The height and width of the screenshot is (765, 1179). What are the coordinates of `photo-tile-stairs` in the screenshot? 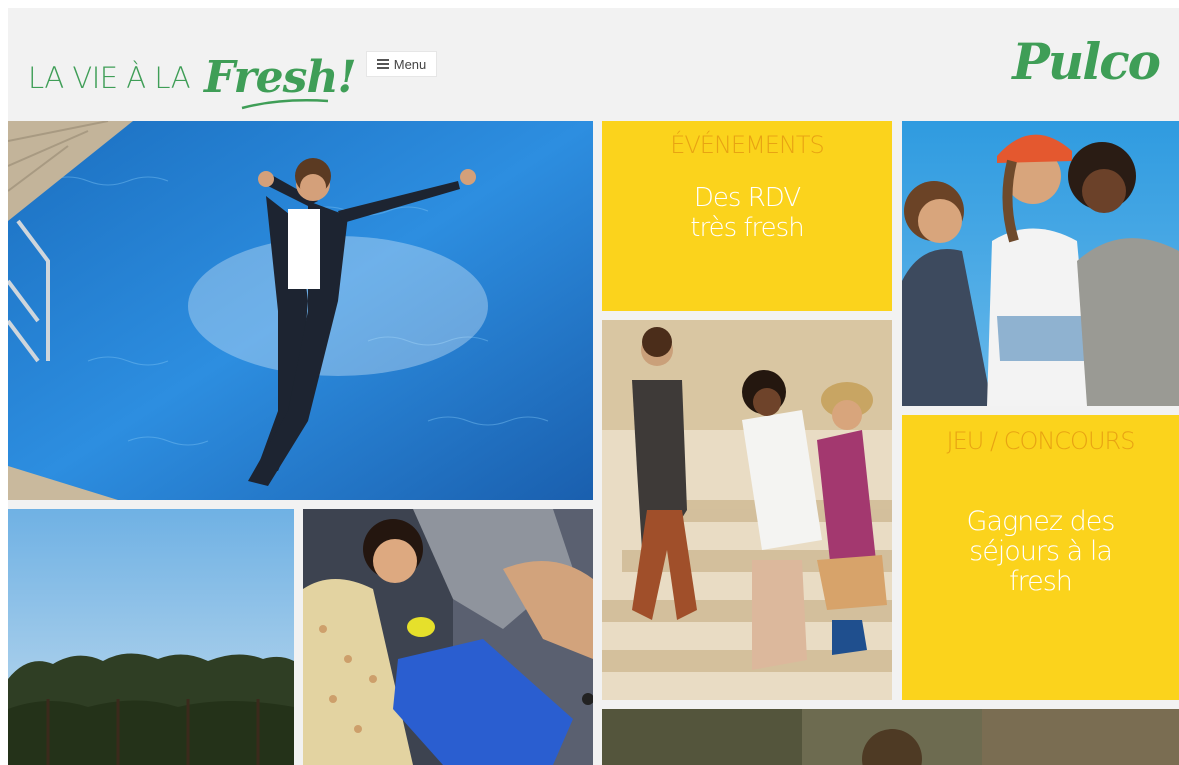 It's located at (747, 510).